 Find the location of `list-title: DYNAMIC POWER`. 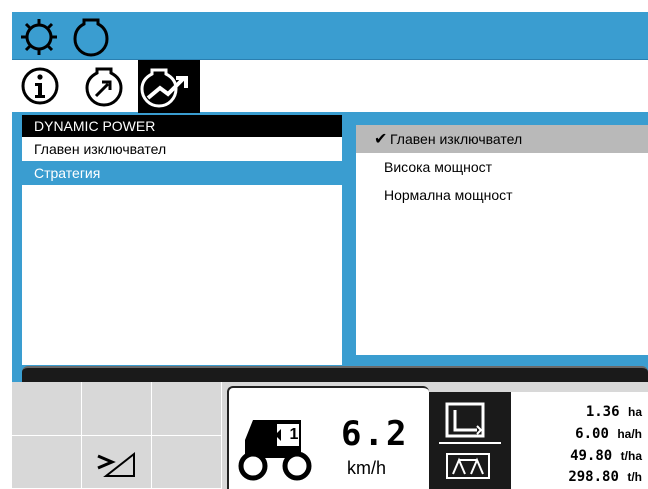

list-title: DYNAMIC POWER is located at coordinates (189, 126).